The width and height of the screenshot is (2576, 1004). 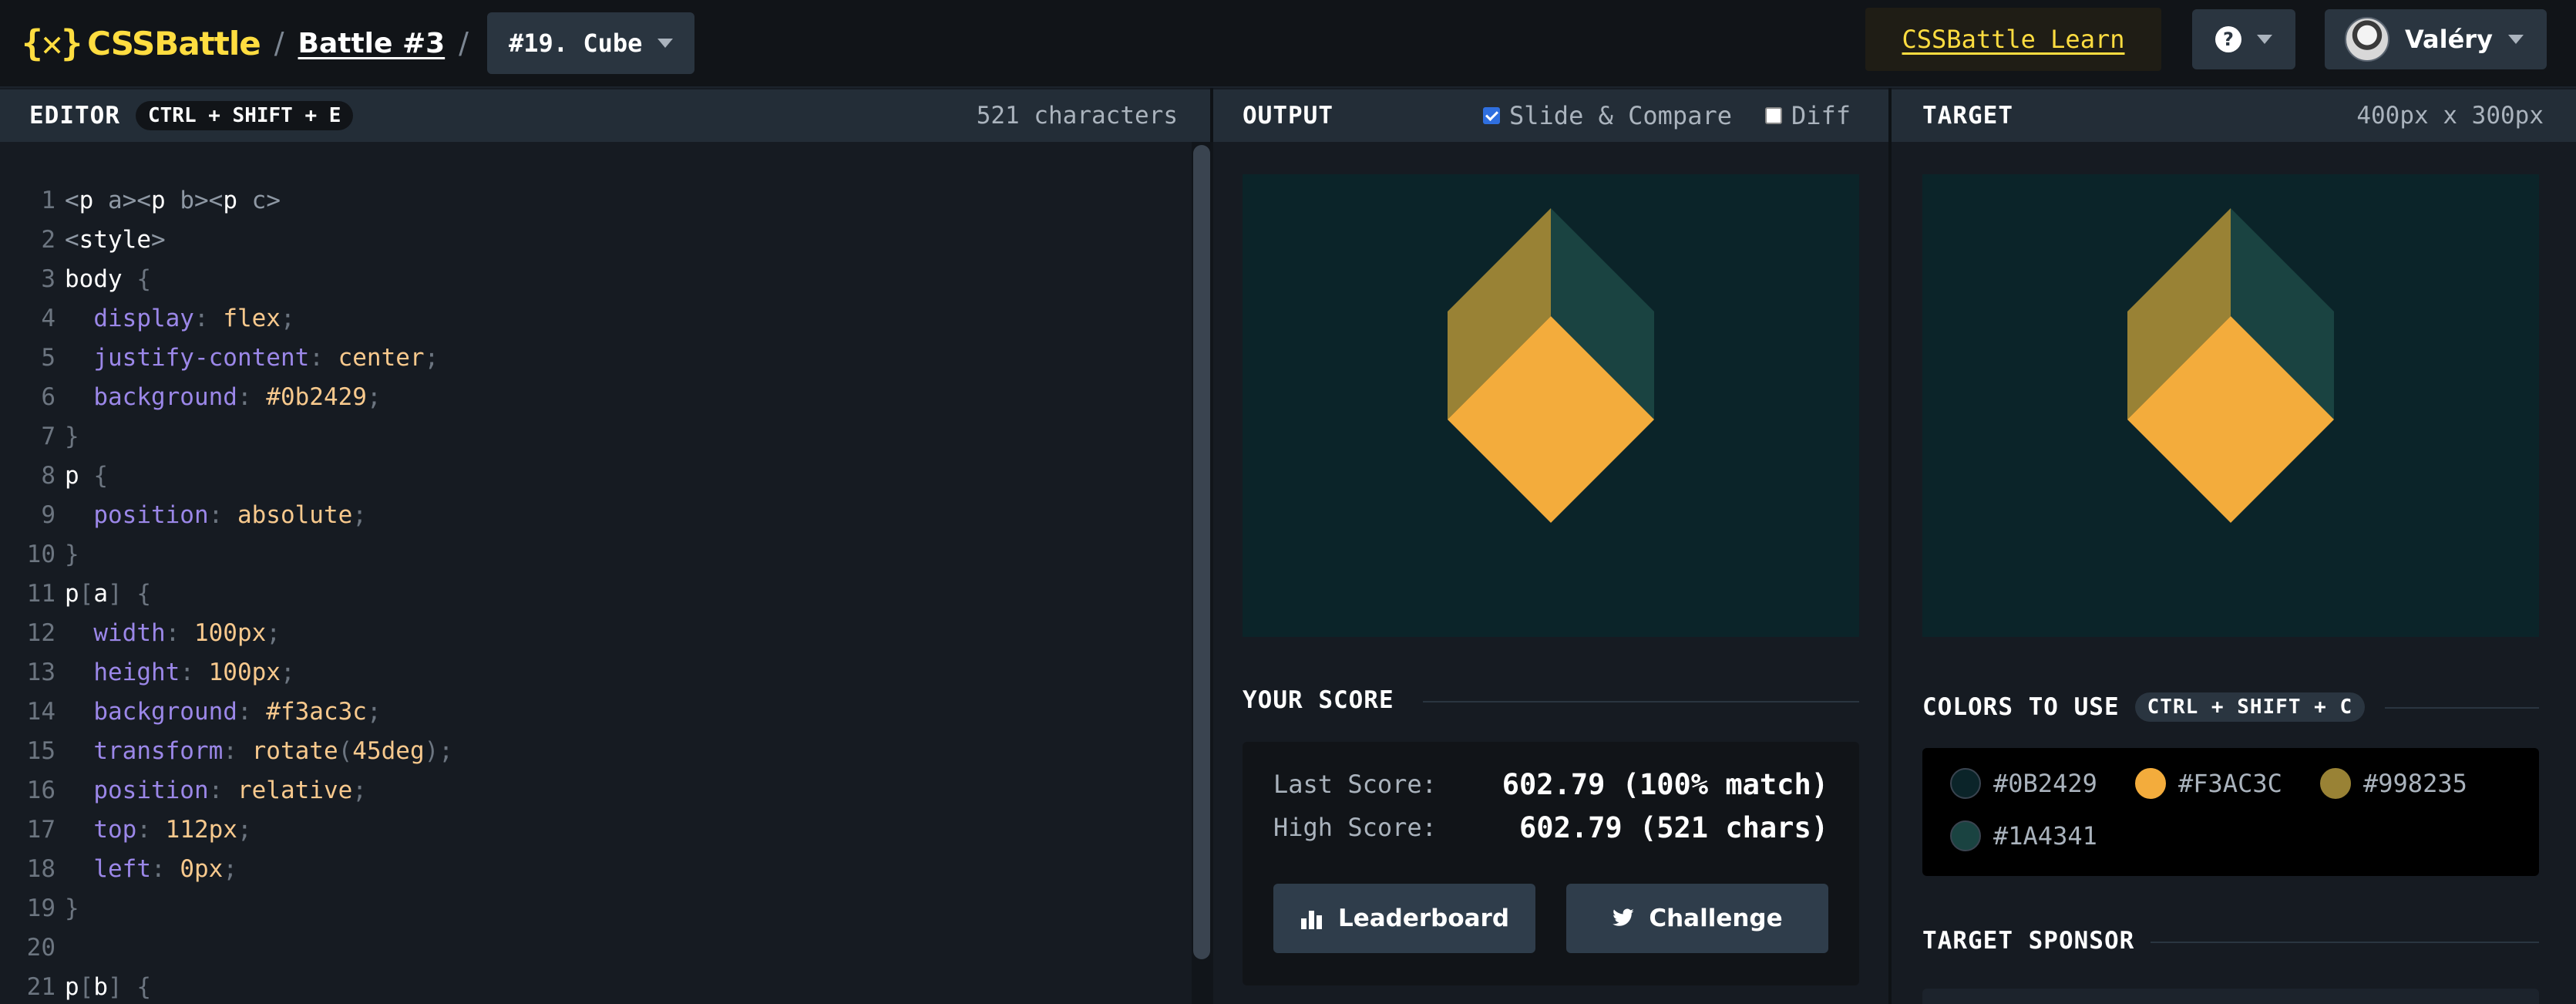 I want to click on code-line: 15 transform: rotate(45deg);, so click(x=226, y=750).